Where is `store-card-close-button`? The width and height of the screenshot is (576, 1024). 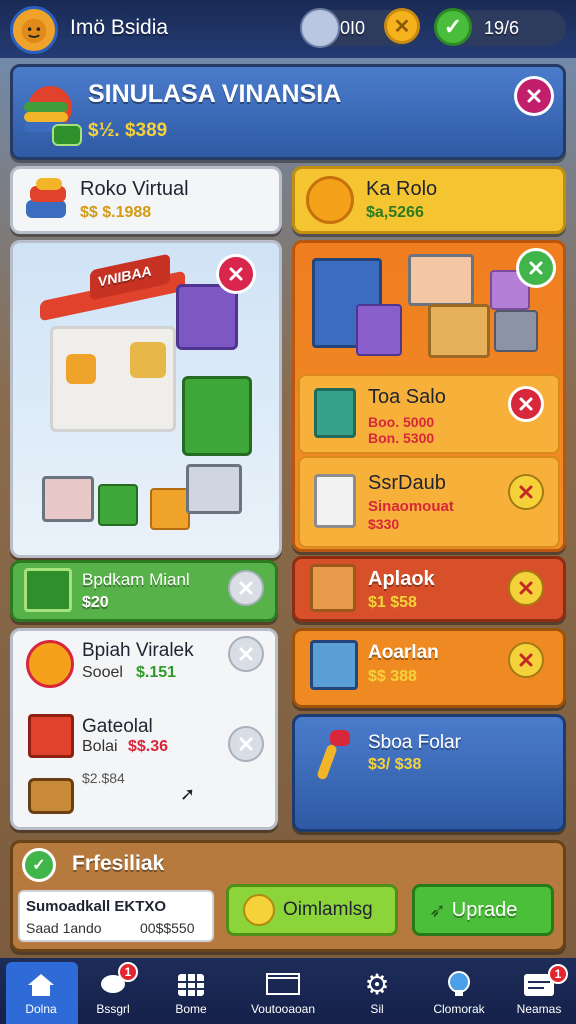
store-card-close-button is located at coordinates (236, 274).